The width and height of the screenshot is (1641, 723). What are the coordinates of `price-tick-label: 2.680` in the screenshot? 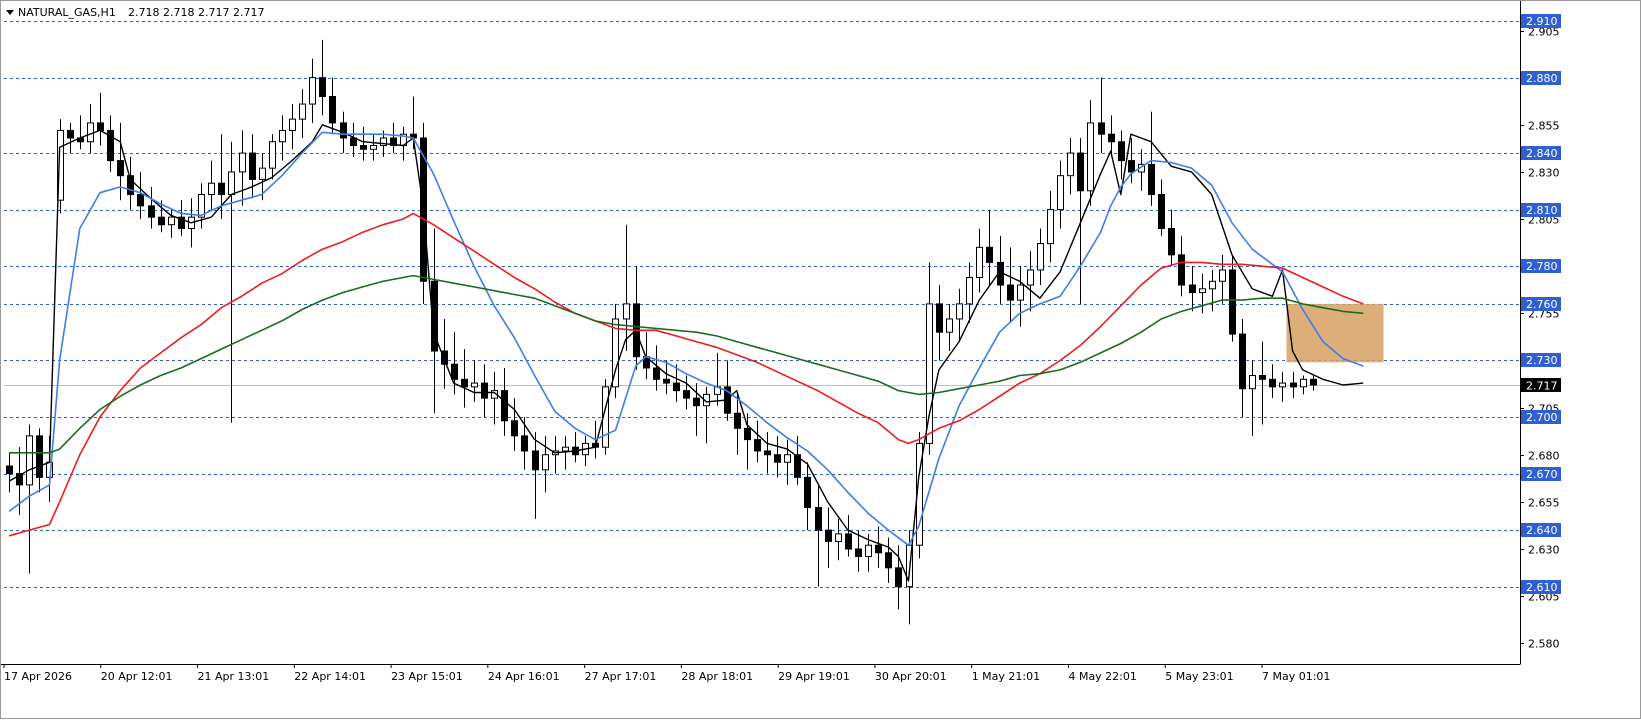 It's located at (1544, 456).